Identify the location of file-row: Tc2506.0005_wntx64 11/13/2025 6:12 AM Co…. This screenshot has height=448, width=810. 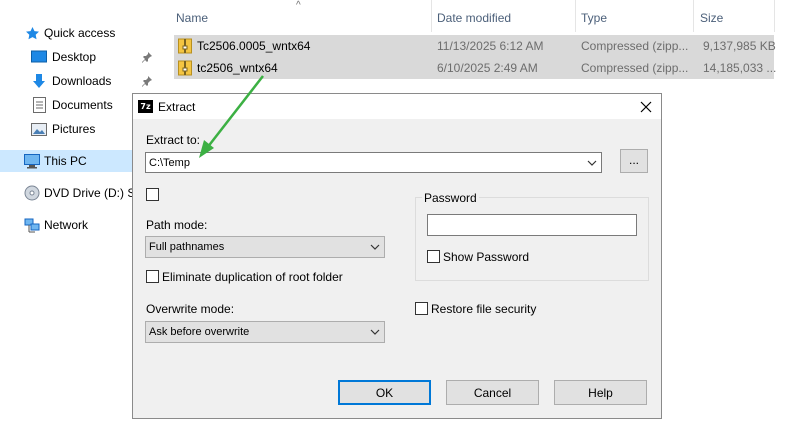
(475, 46).